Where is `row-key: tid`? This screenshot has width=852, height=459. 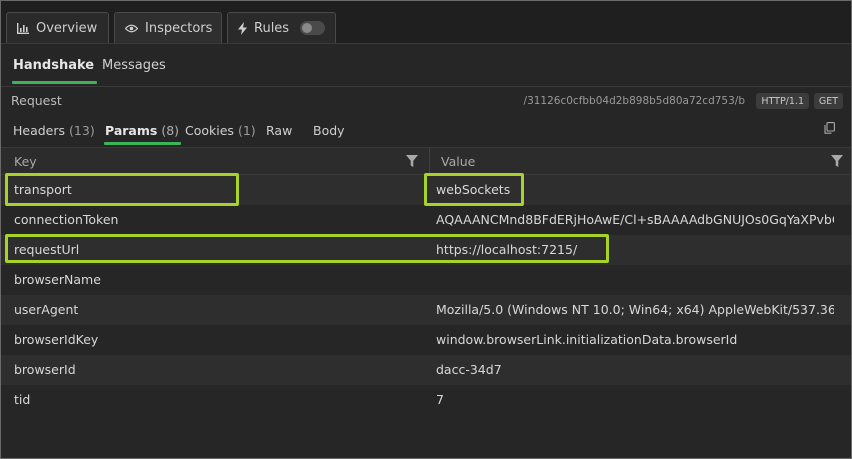 row-key: tid is located at coordinates (22, 399).